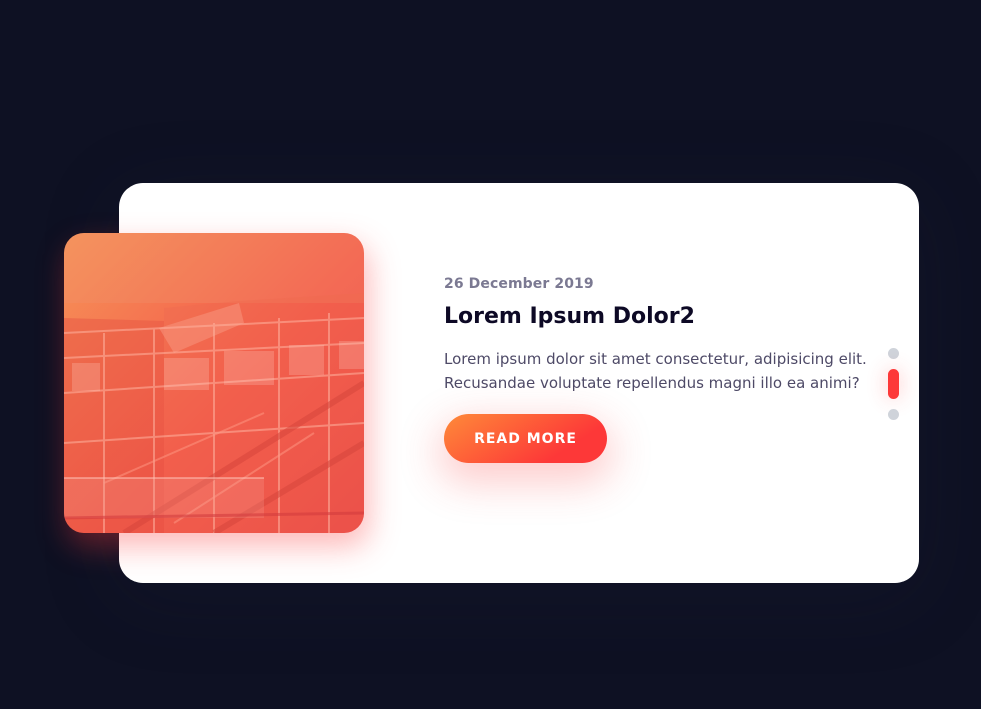 This screenshot has width=981, height=709. Describe the element at coordinates (525, 438) in the screenshot. I see `read-more-button: READ MORE` at that location.